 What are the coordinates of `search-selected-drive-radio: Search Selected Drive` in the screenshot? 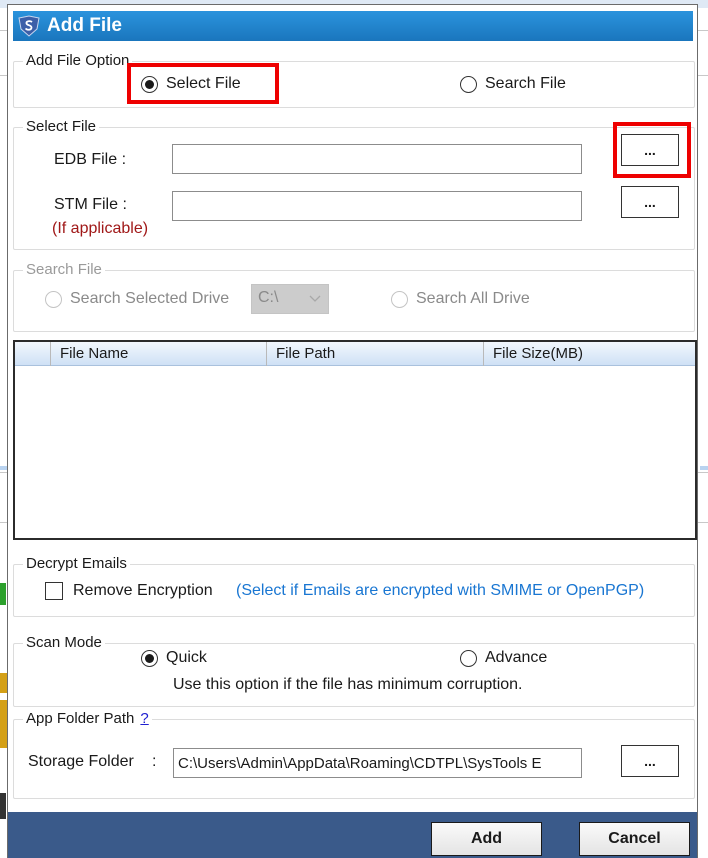 It's located at (137, 299).